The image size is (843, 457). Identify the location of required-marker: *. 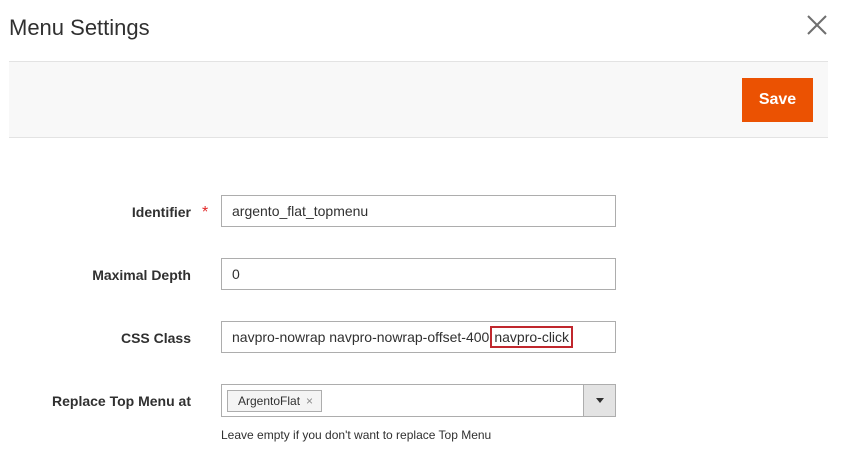
(205, 212).